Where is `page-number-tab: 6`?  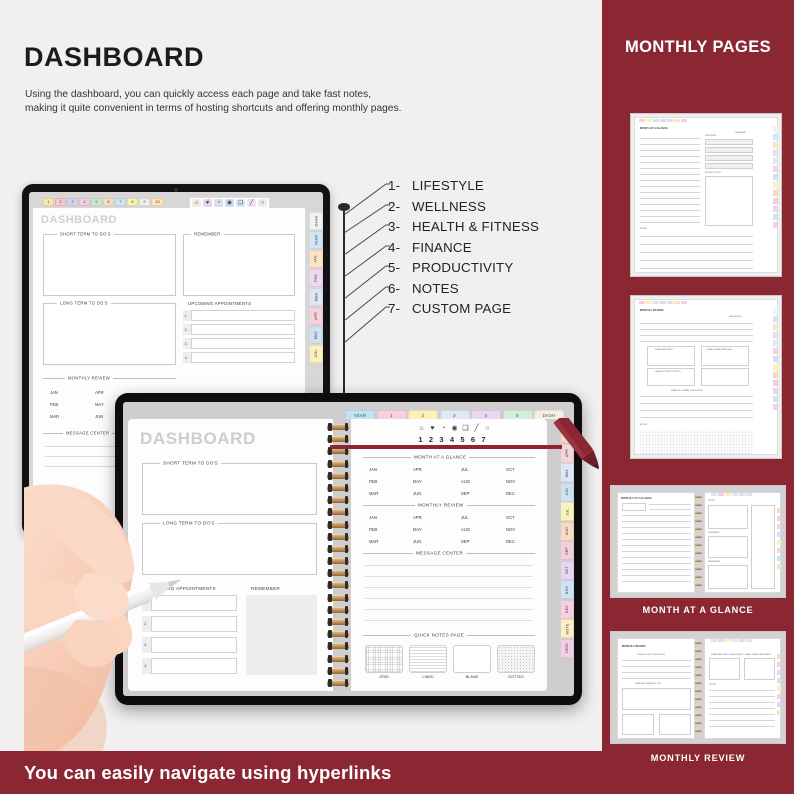 page-number-tab: 6 is located at coordinates (108, 202).